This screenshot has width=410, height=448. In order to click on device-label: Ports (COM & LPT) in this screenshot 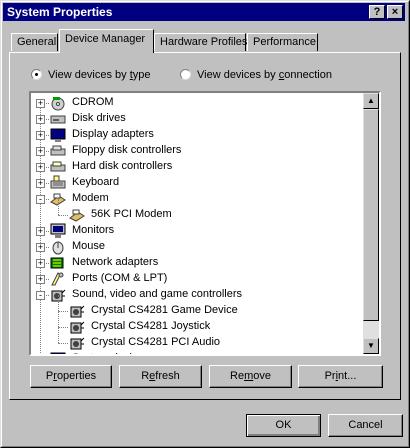, I will do `click(120, 278)`.